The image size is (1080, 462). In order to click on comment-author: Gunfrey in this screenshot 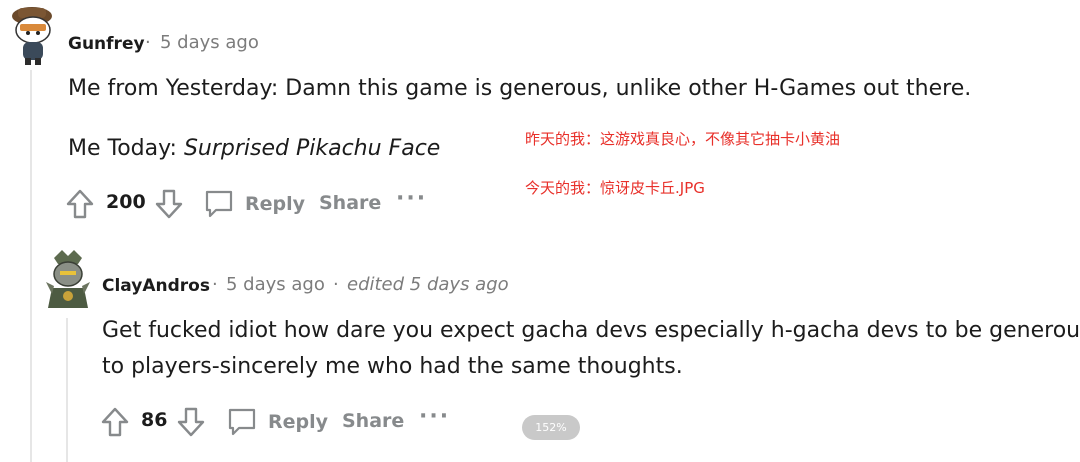, I will do `click(106, 44)`.